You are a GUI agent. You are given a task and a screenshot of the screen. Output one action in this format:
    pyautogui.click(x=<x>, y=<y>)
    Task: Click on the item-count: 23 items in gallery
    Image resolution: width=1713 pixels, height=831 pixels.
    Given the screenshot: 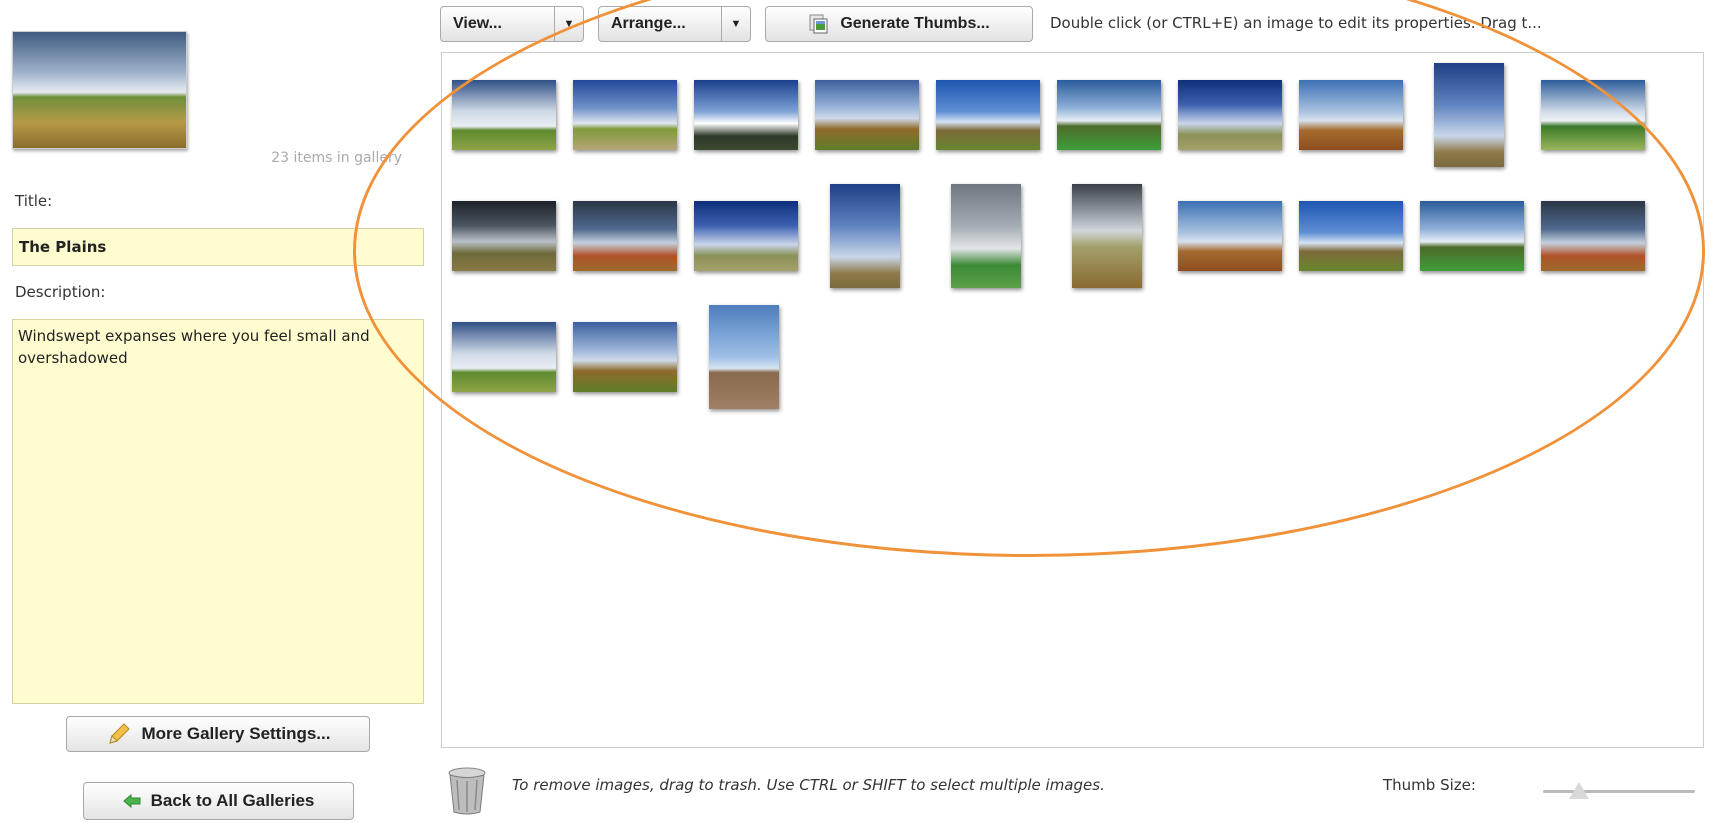 What is the action you would take?
    pyautogui.click(x=336, y=158)
    